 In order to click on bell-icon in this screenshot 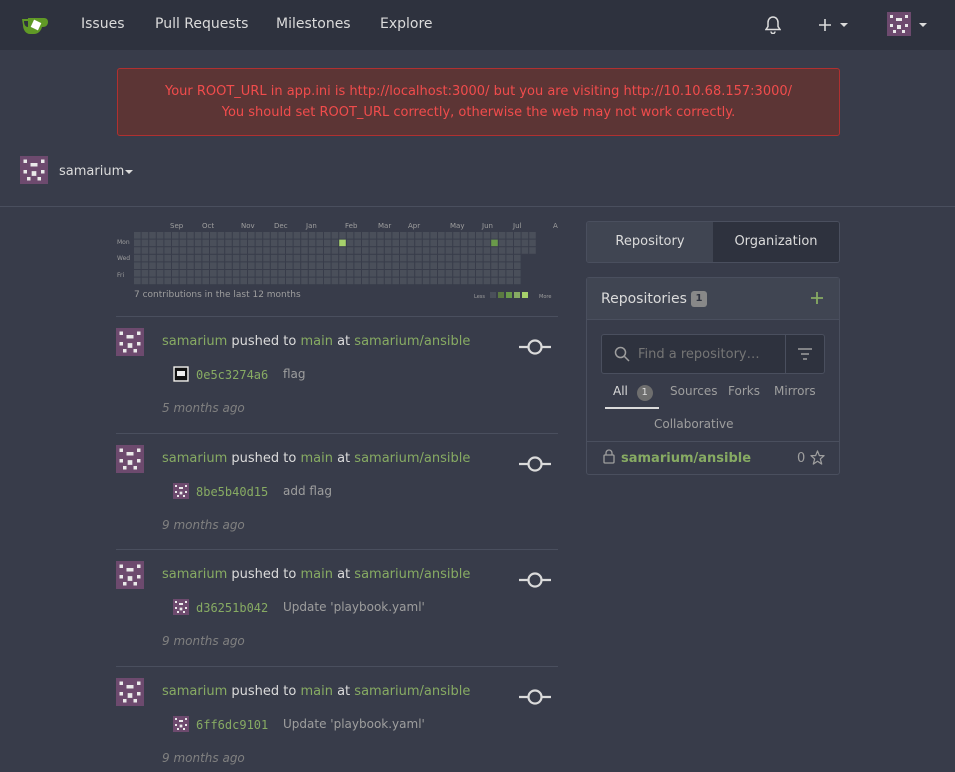, I will do `click(773, 25)`.